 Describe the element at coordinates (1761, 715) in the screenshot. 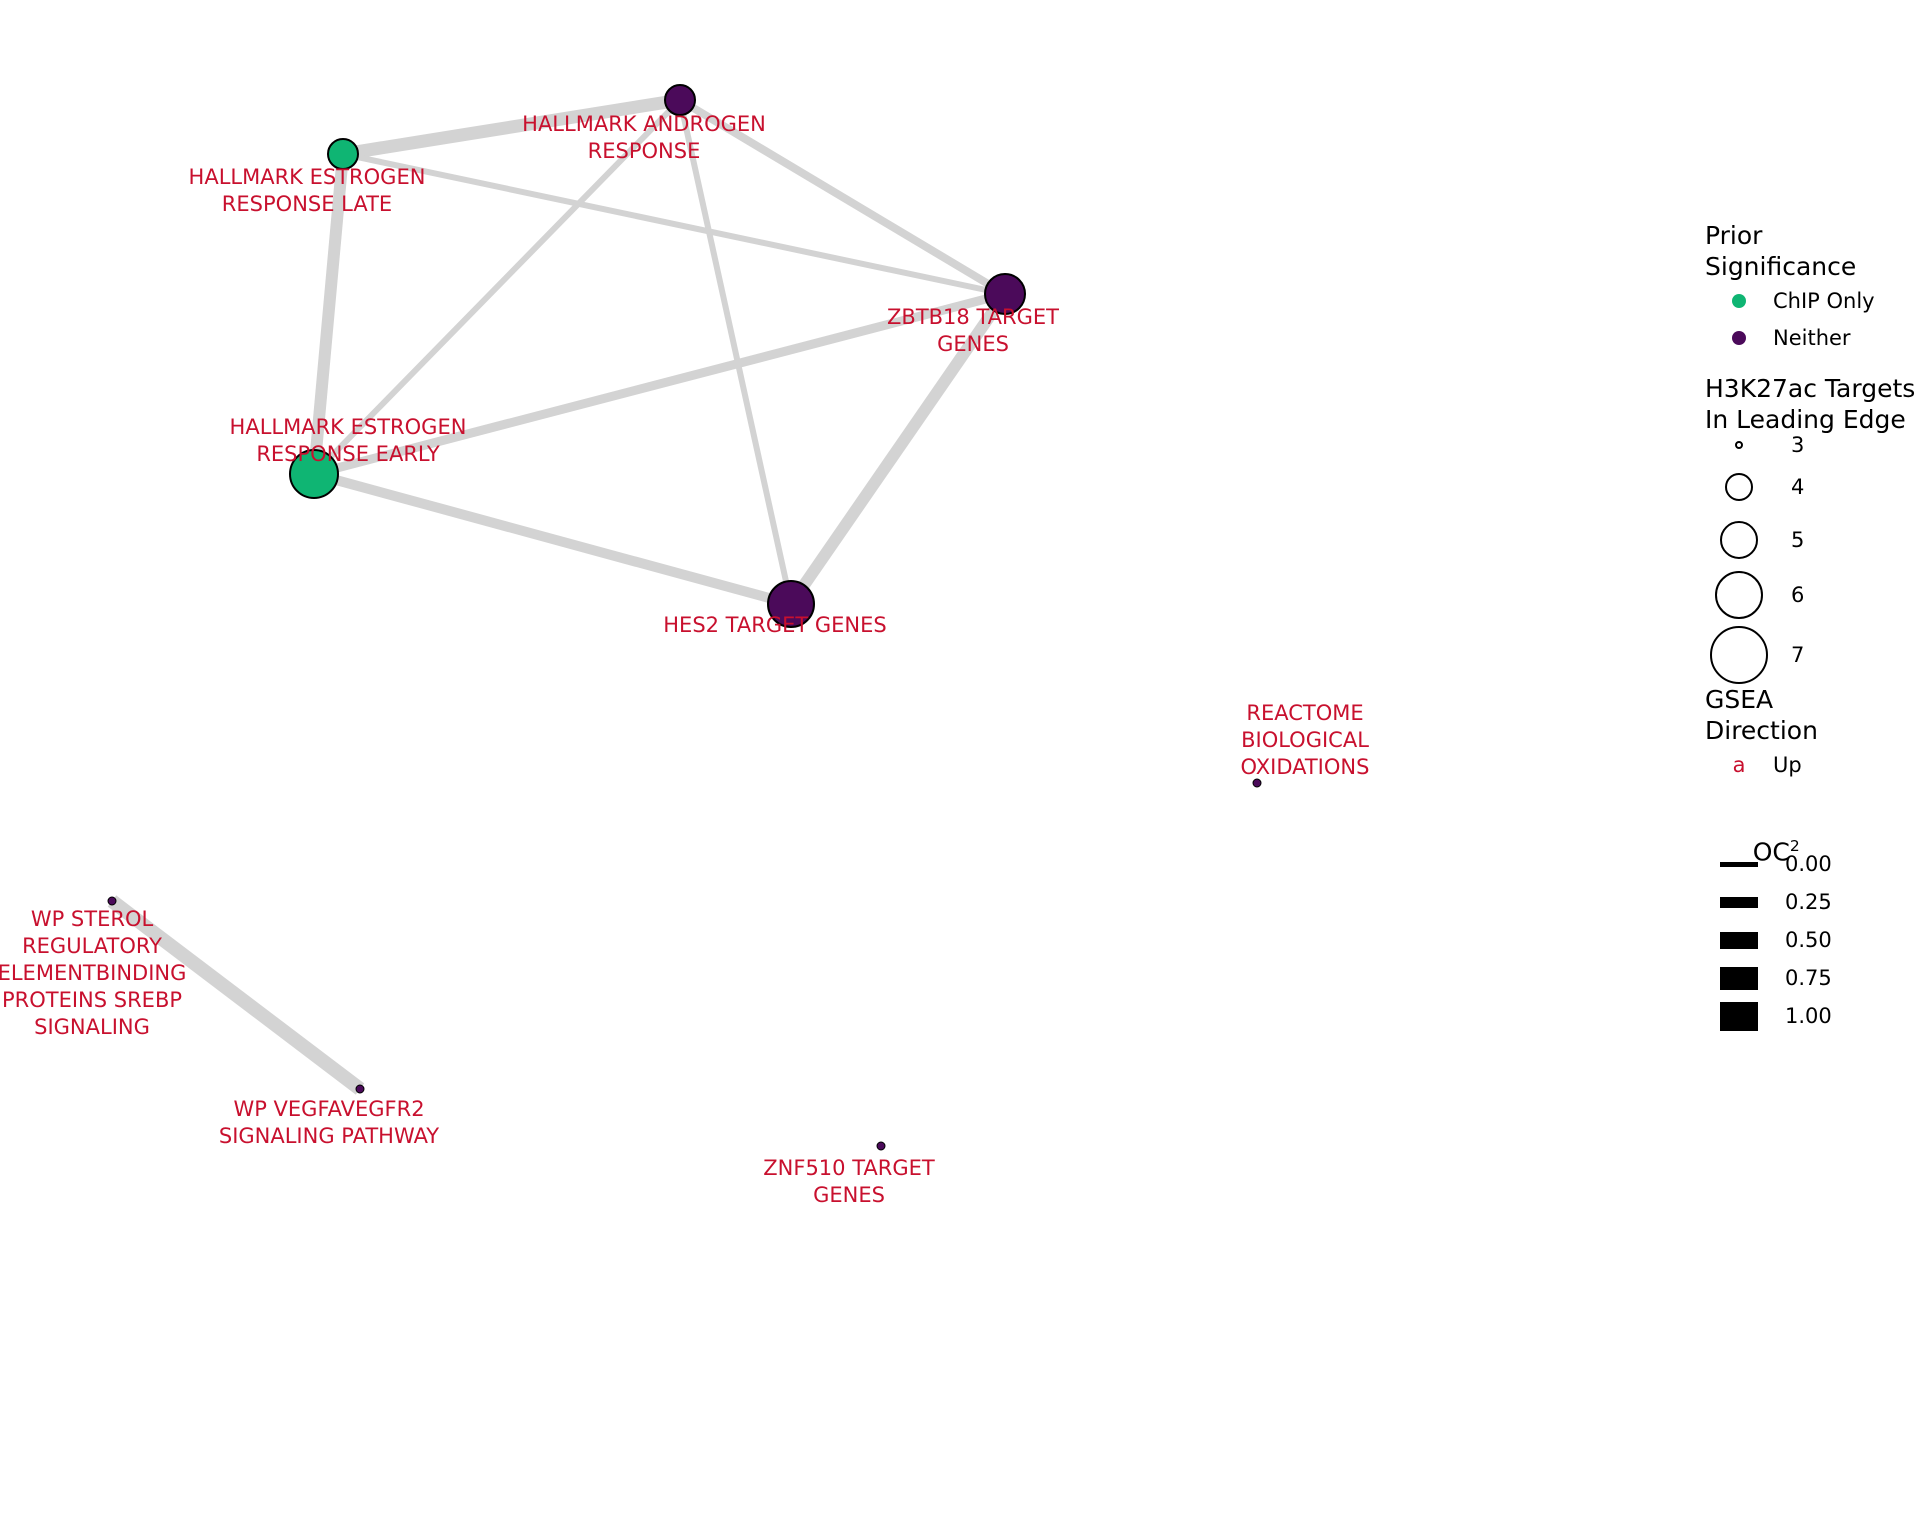

I see `legend-direction-title: GSEA Direction` at that location.